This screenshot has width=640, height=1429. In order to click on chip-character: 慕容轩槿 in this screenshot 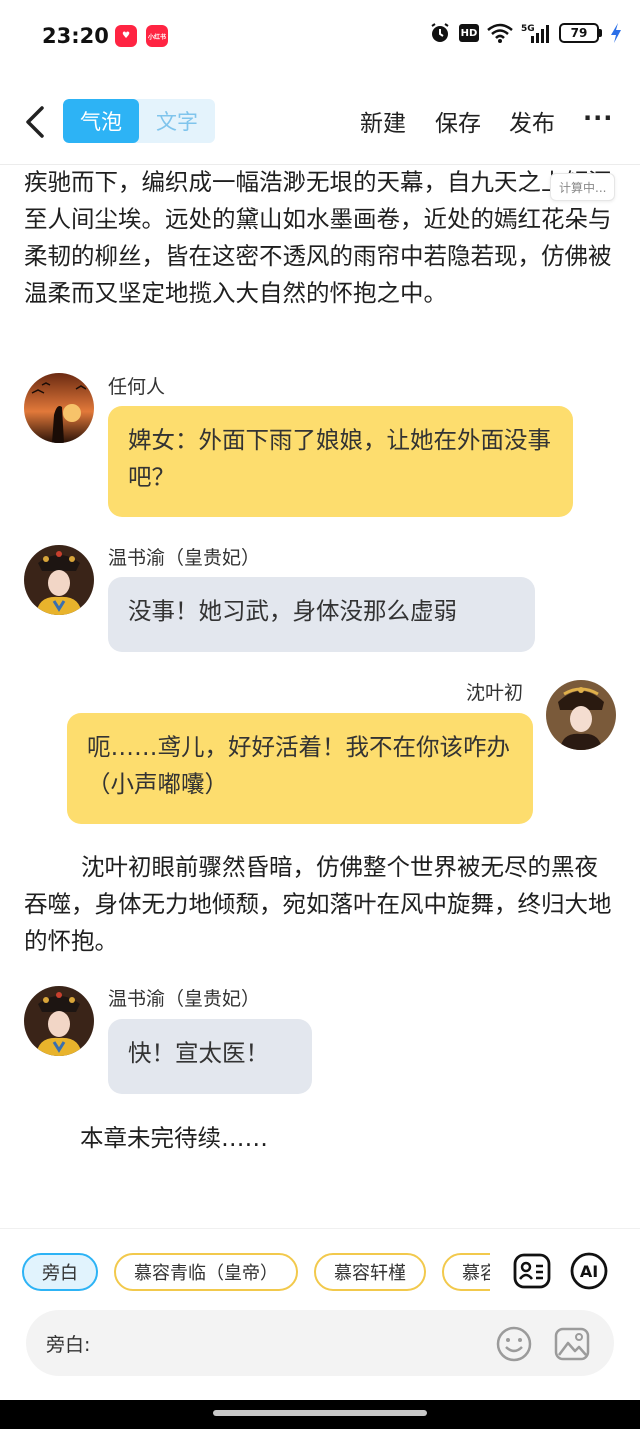, I will do `click(370, 1272)`.